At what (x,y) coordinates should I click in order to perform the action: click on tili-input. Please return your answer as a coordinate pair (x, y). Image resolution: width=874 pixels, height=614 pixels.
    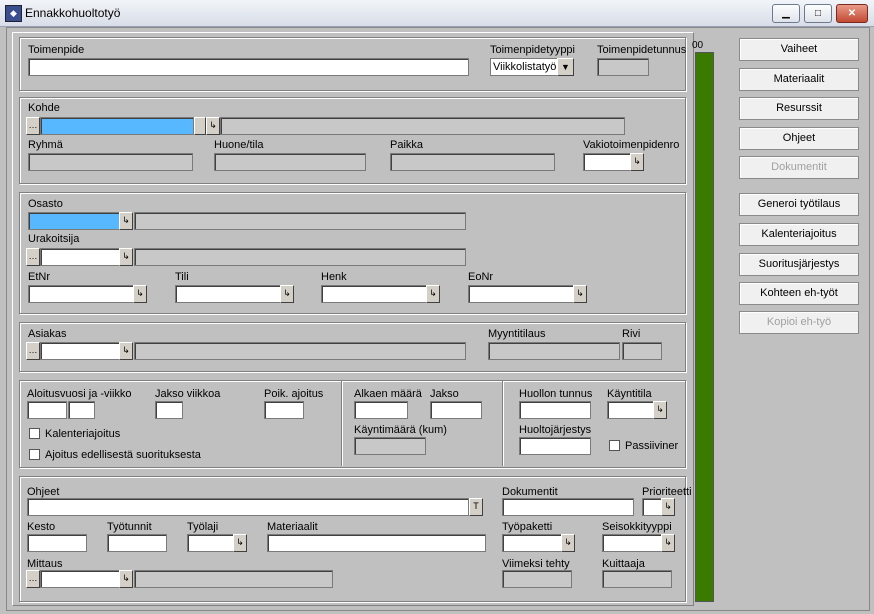
    Looking at the image, I should click on (228, 294).